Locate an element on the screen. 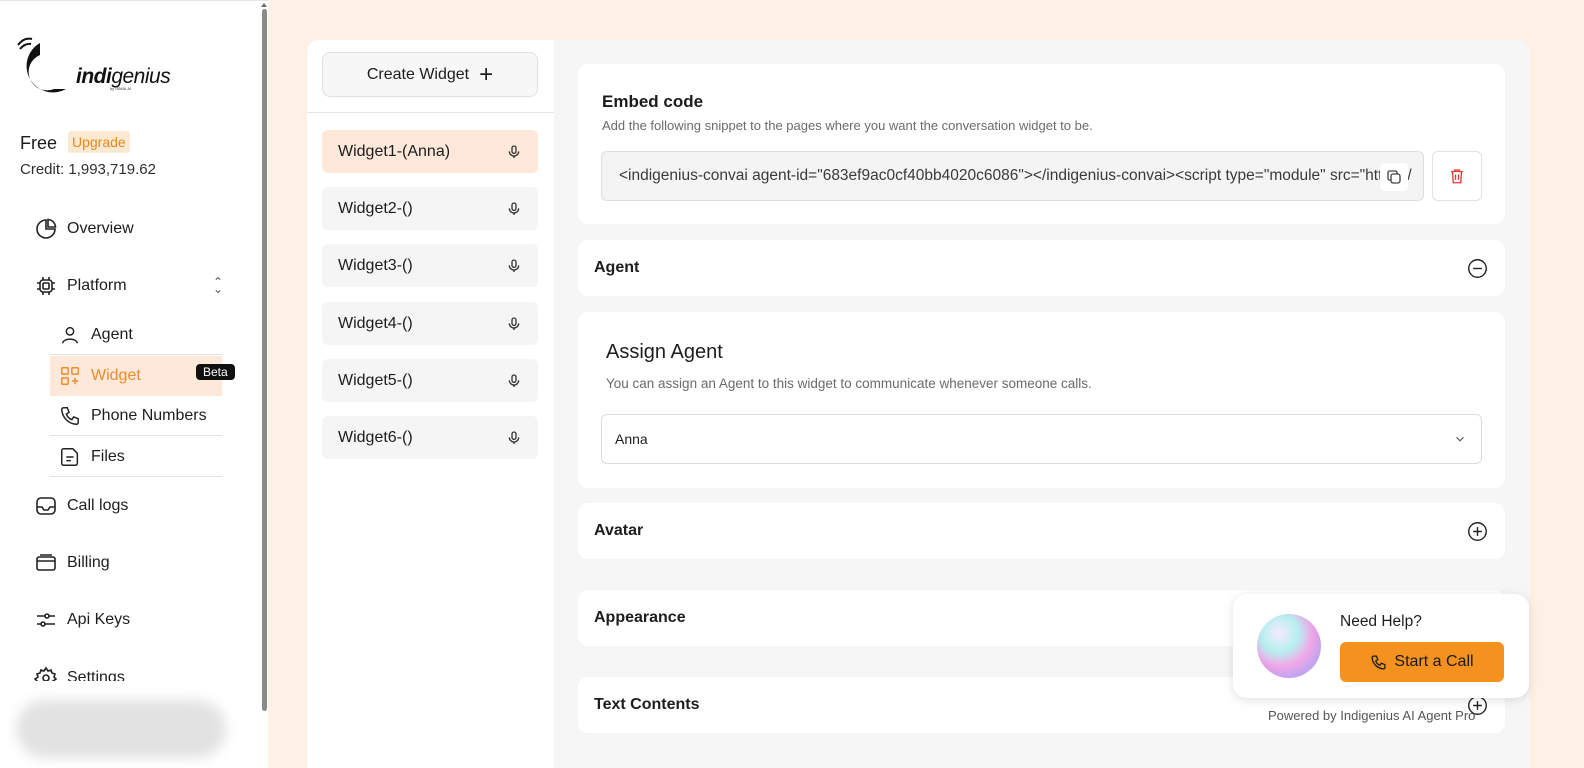 Image resolution: width=1584 pixels, height=768 pixels. nav-billing-label: Billing is located at coordinates (88, 562).